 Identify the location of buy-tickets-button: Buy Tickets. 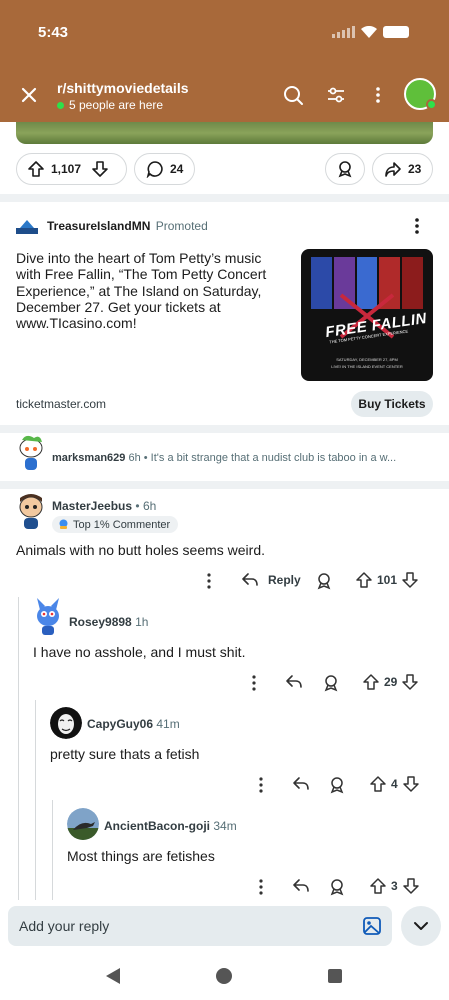
(392, 404).